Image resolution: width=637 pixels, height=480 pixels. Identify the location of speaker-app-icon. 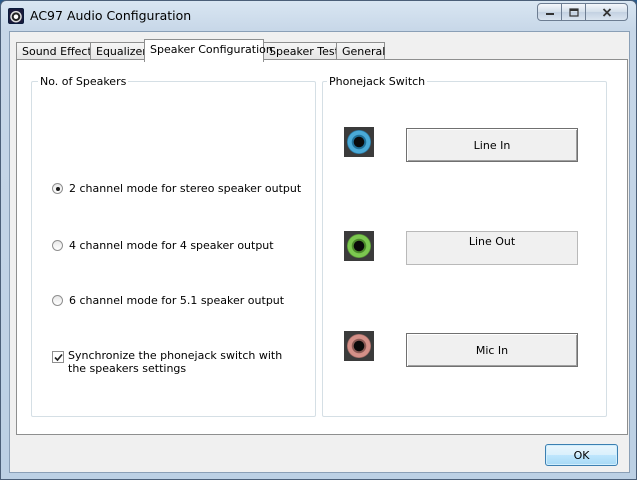
(16, 16).